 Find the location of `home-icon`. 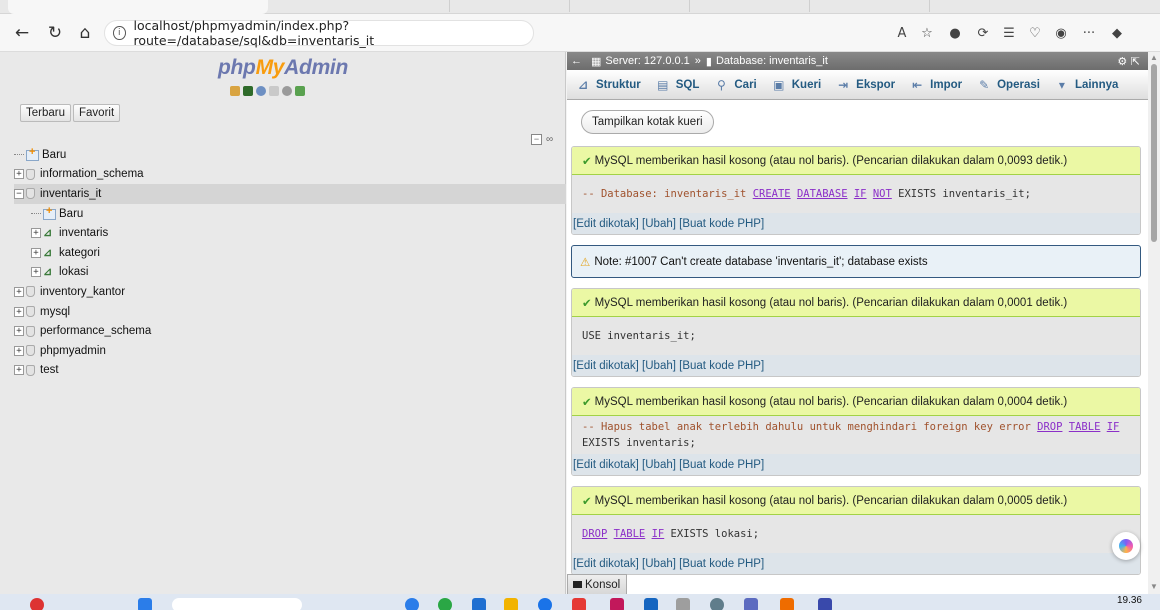

home-icon is located at coordinates (235, 91).